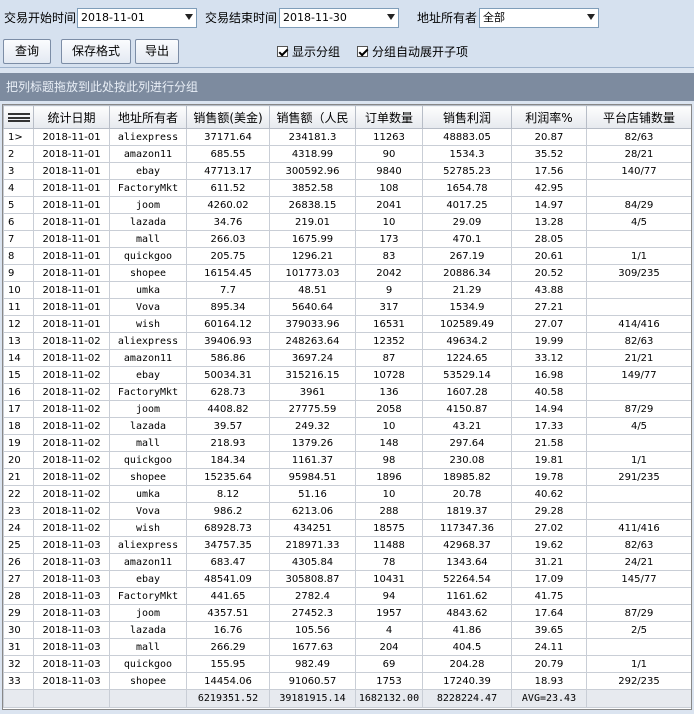 The height and width of the screenshot is (714, 694). I want to click on column-header: 地址所有者, so click(148, 117).